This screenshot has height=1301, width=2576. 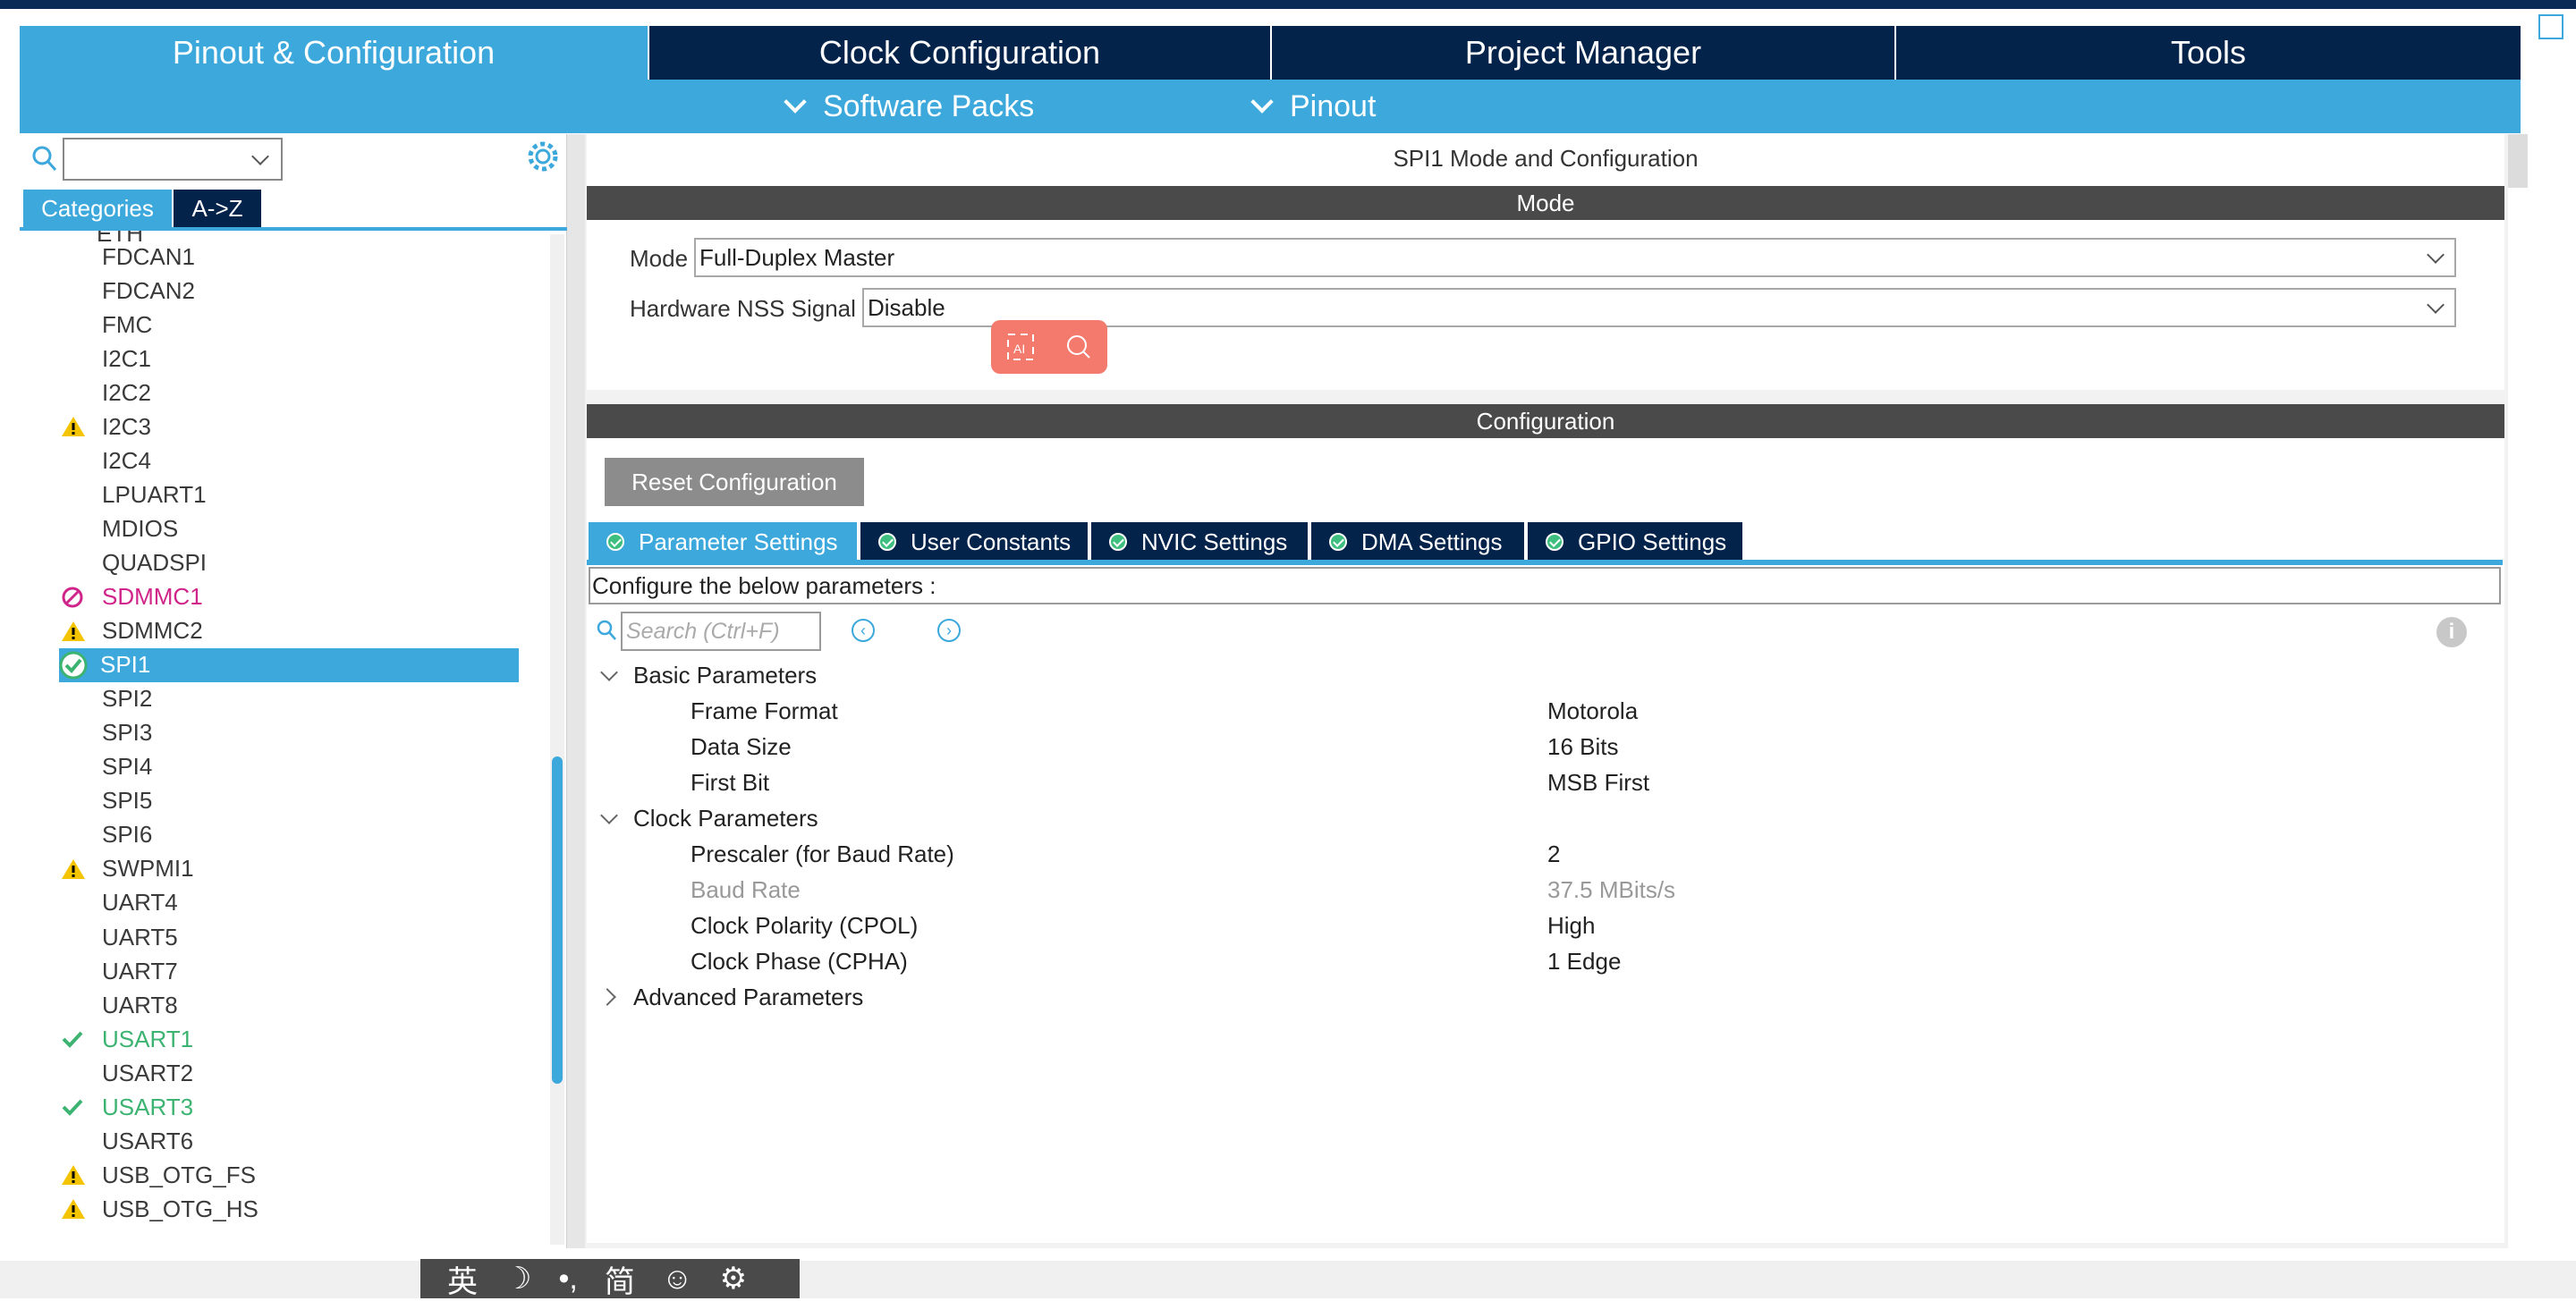 I want to click on tab-label: A->Z, so click(x=217, y=208).